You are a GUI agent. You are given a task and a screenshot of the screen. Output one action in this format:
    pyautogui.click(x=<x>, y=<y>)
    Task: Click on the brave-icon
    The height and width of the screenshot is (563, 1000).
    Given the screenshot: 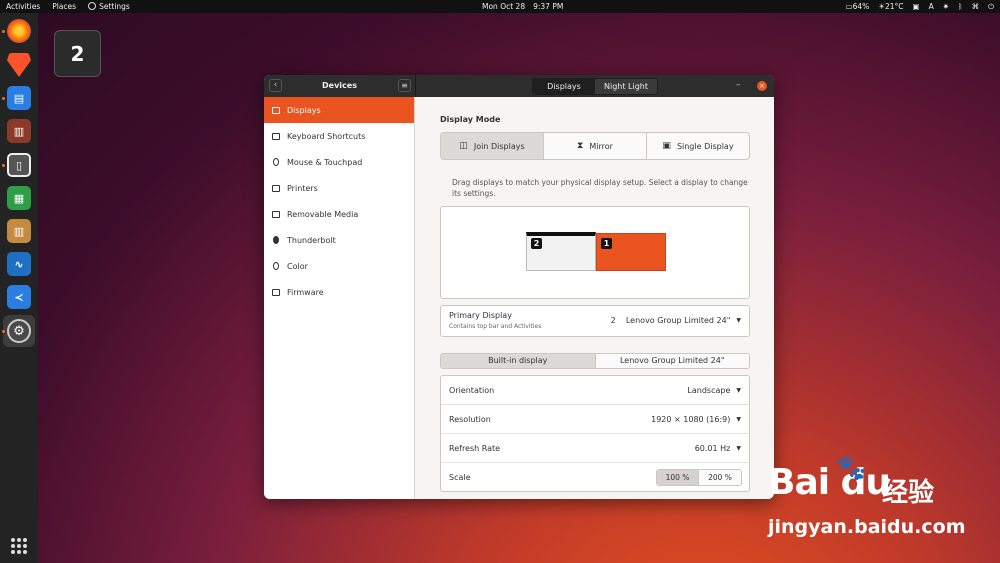 What is the action you would take?
    pyautogui.click(x=19, y=65)
    